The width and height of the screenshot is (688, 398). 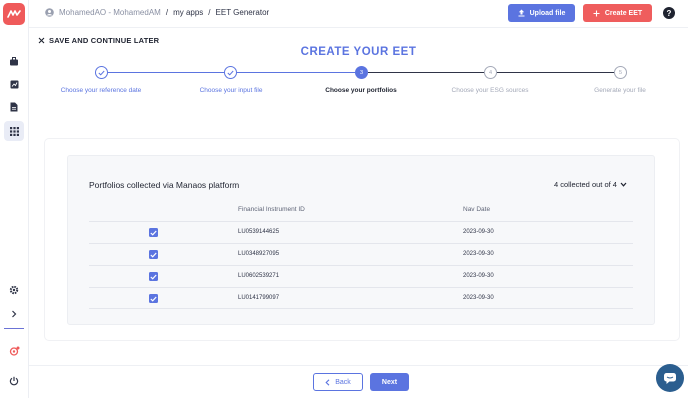 I want to click on save-later-label: SAVE AND CONTINUE LATER, so click(x=104, y=40).